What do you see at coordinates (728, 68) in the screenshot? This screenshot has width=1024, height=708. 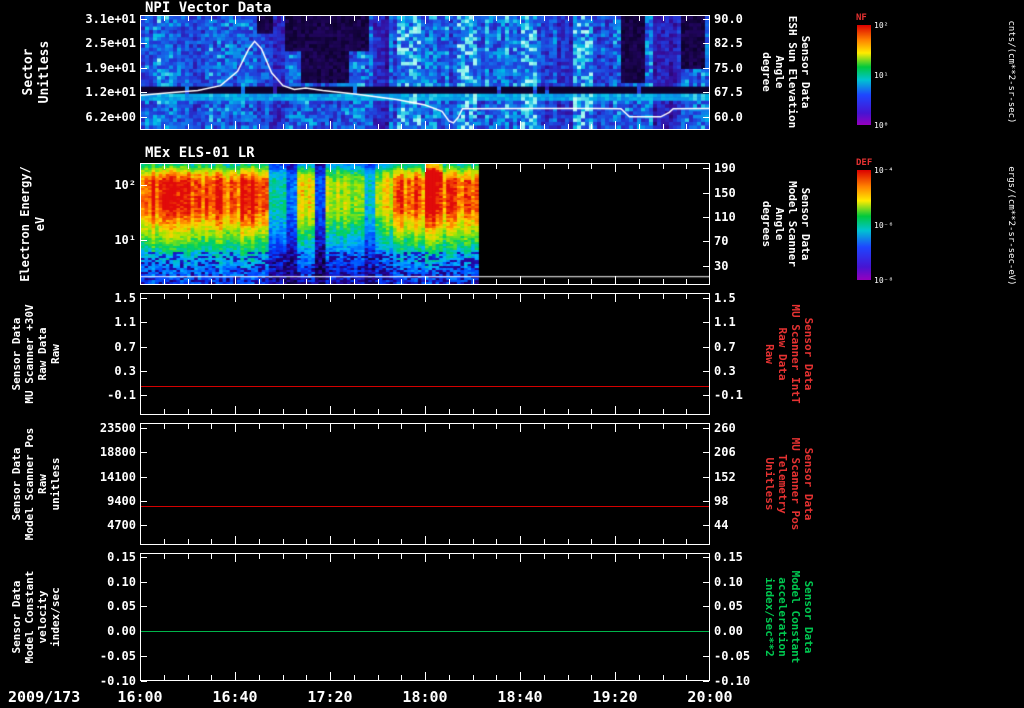 I see `y-tick-label: 75.0` at bounding box center [728, 68].